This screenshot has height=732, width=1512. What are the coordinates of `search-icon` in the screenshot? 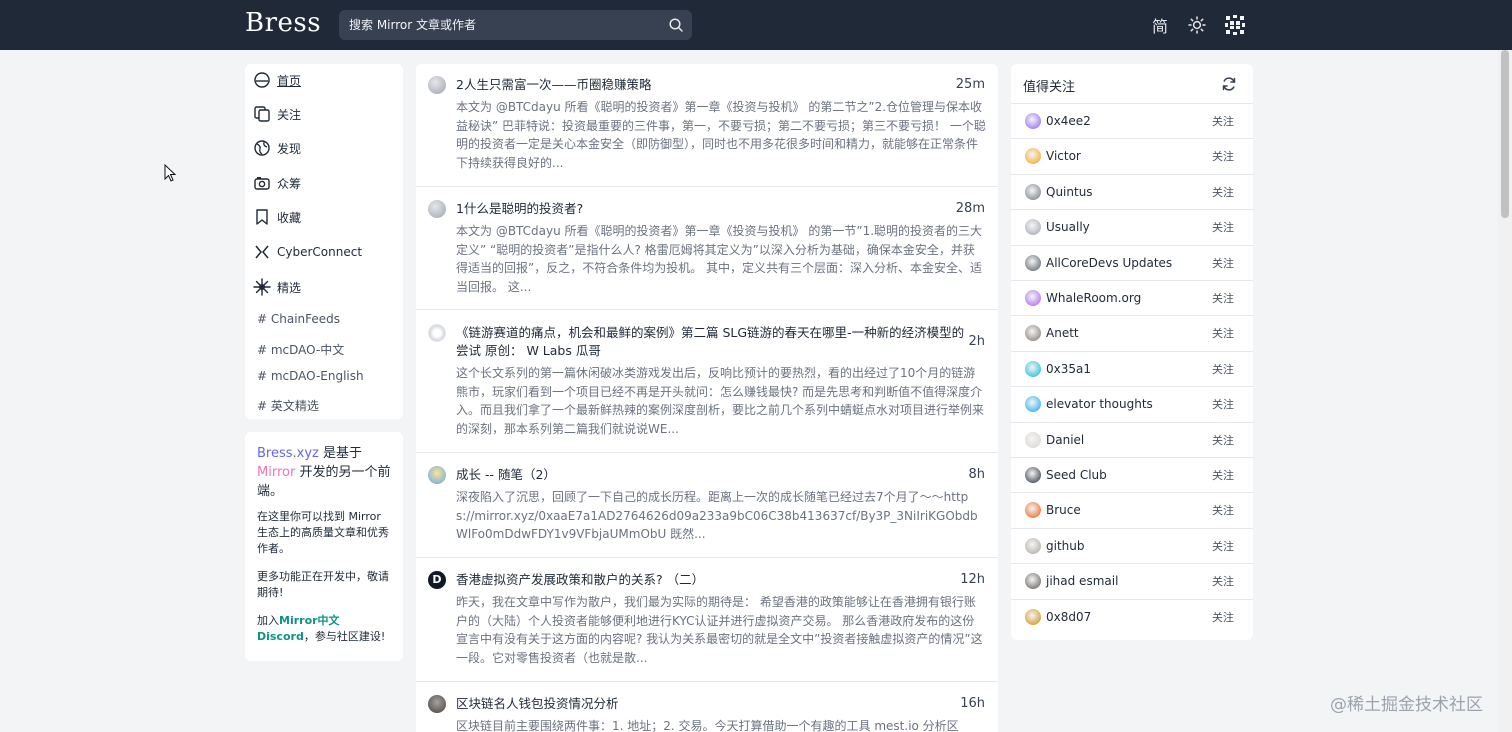 It's located at (676, 25).